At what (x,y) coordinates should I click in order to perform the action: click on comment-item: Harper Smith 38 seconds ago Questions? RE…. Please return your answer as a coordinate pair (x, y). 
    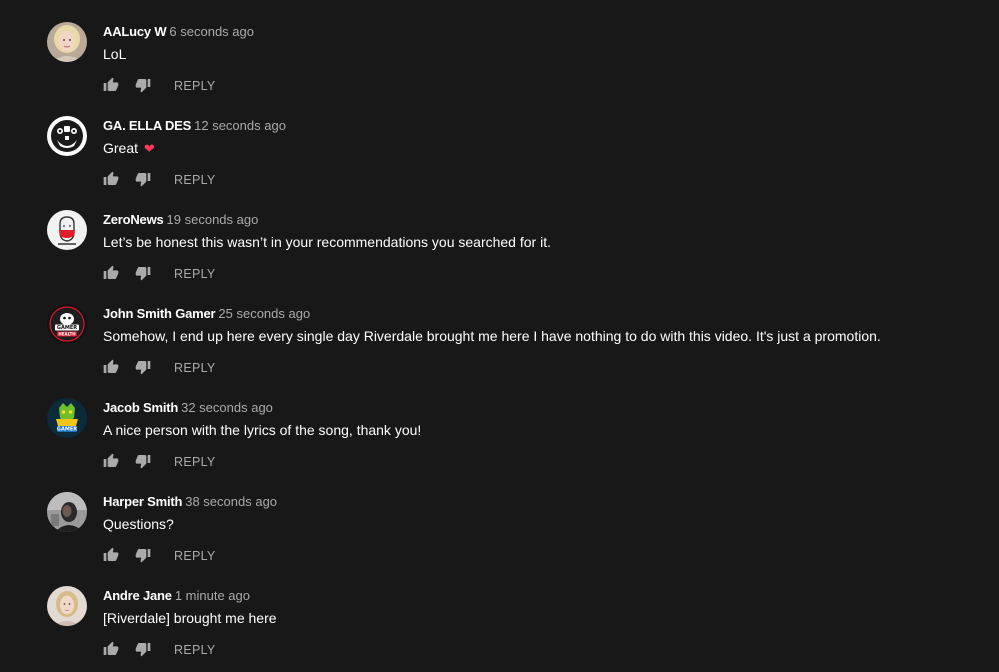
    Looking at the image, I should click on (499, 517).